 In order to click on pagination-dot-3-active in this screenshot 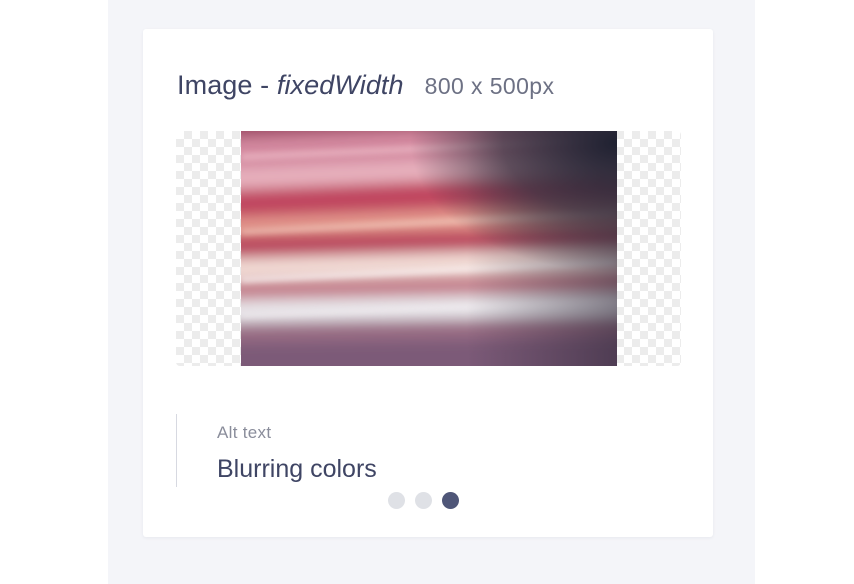, I will do `click(450, 500)`.